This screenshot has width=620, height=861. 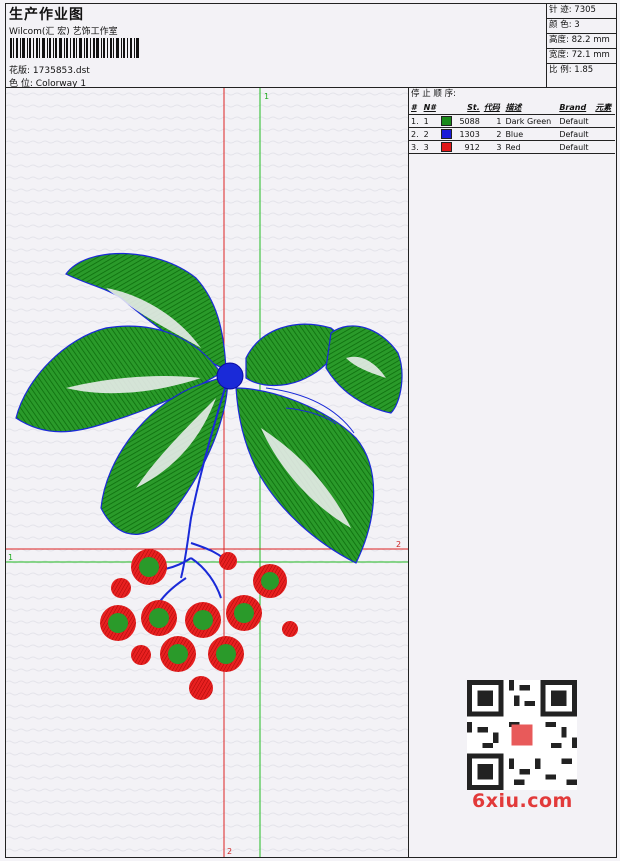 What do you see at coordinates (447, 147) in the screenshot?
I see `color-swatch-red` at bounding box center [447, 147].